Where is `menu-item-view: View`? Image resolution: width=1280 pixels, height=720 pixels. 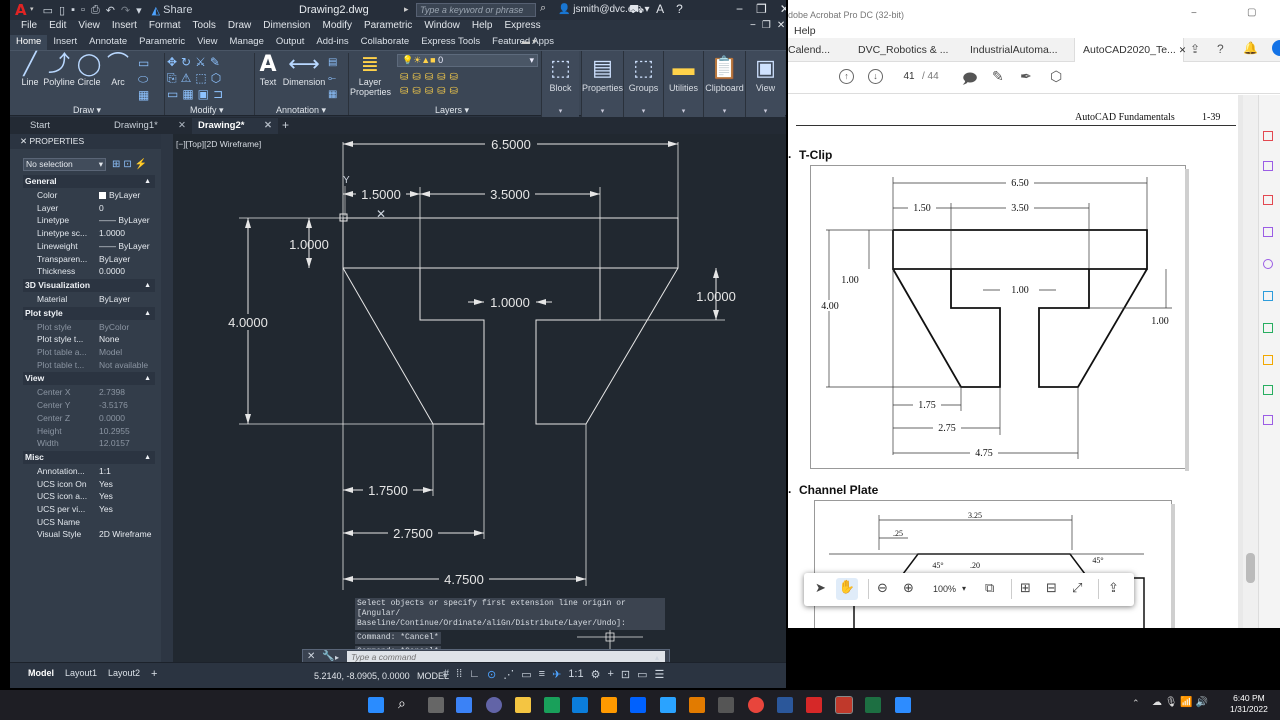 menu-item-view: View is located at coordinates (89, 27).